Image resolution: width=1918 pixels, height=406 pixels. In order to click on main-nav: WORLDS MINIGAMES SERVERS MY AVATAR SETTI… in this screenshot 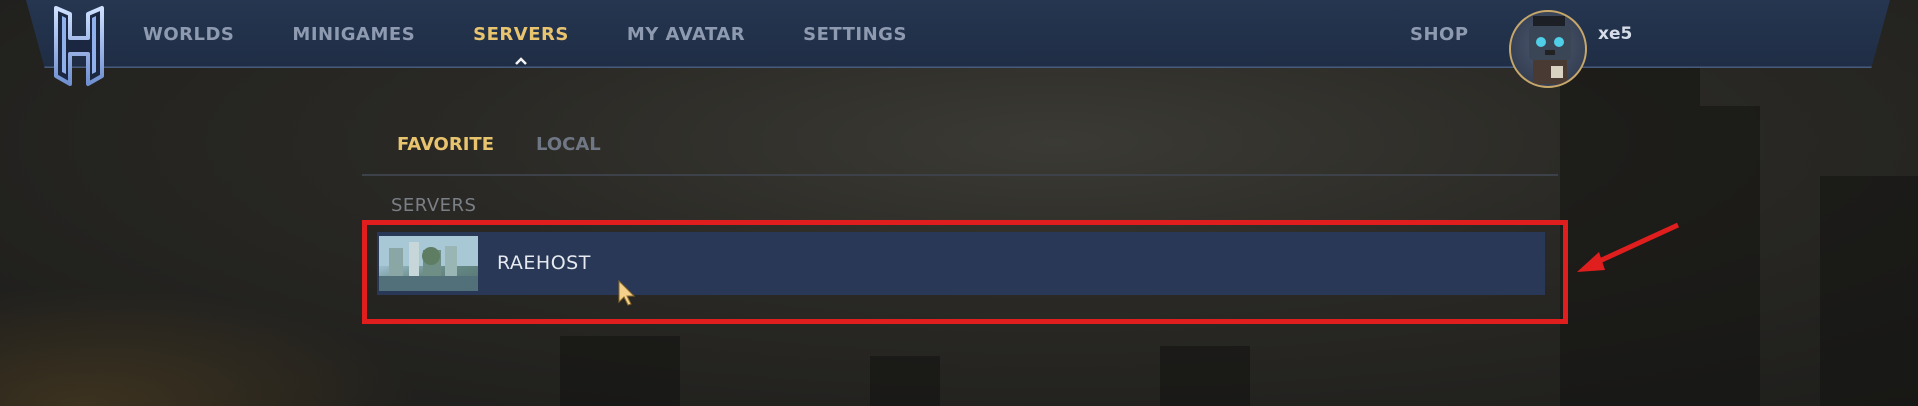, I will do `click(554, 44)`.